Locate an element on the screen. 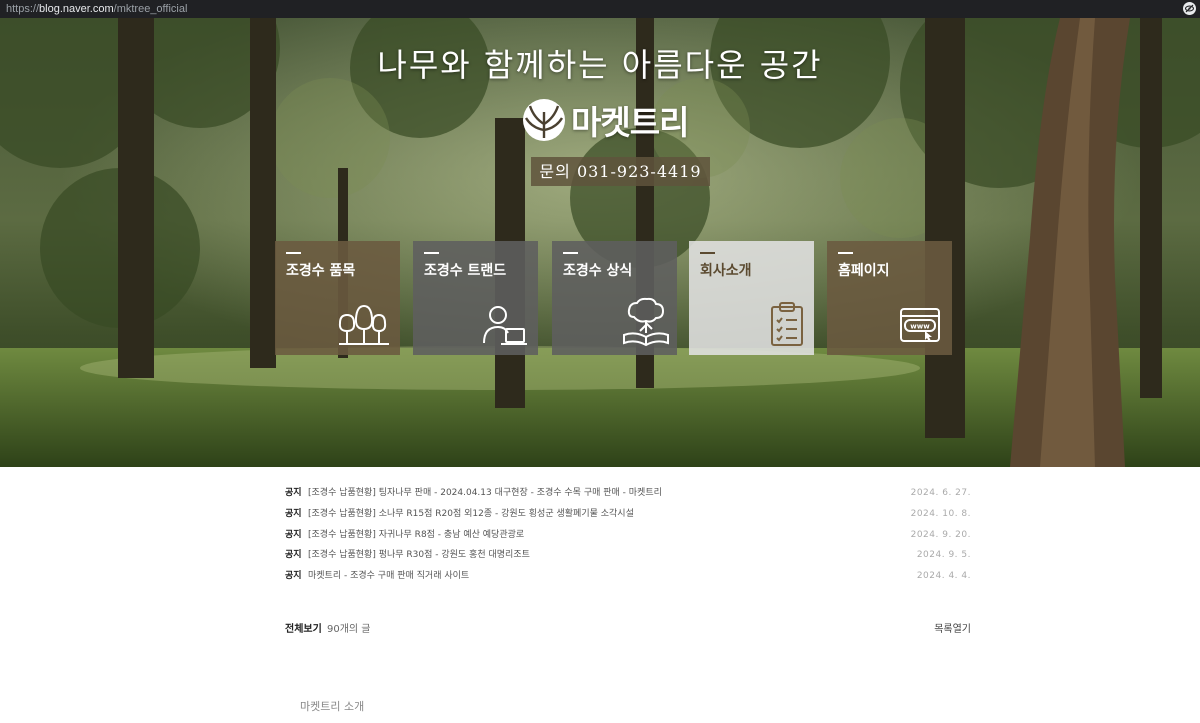 The height and width of the screenshot is (723, 1200). notice-date: 2024. 9. 20. is located at coordinates (940, 534).